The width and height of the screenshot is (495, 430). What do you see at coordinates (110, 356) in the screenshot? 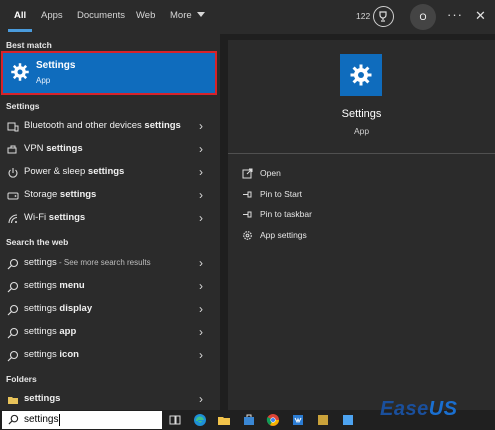
I see `web-result-settings-icon: settings icon ›` at bounding box center [110, 356].